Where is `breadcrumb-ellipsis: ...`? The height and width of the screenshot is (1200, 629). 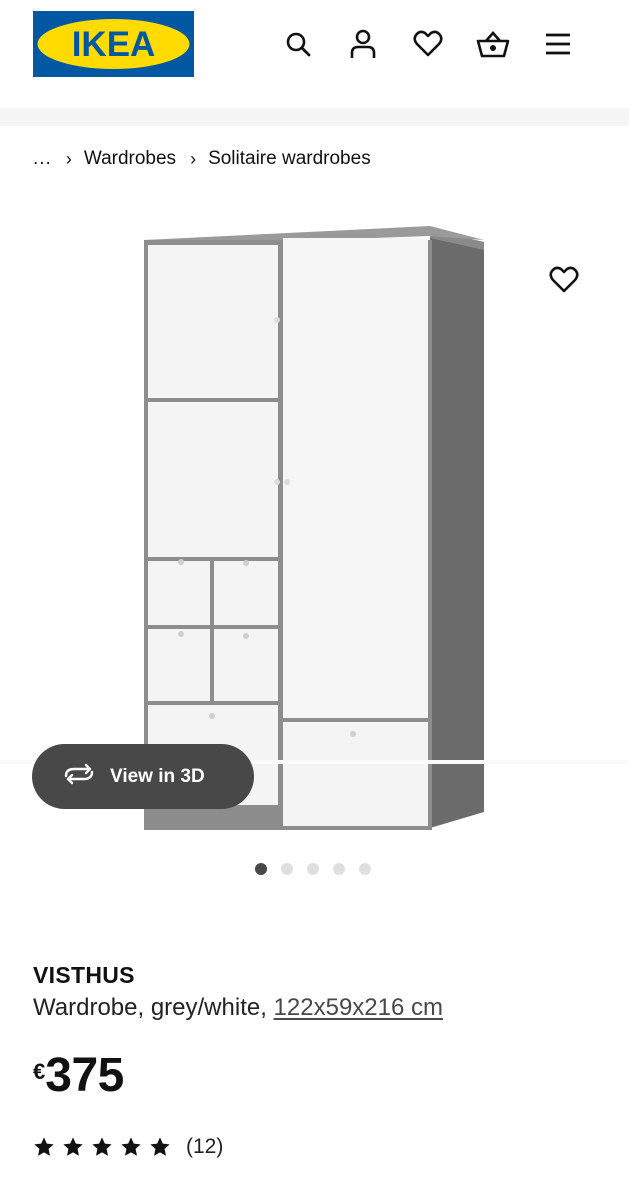 breadcrumb-ellipsis: ... is located at coordinates (42, 159).